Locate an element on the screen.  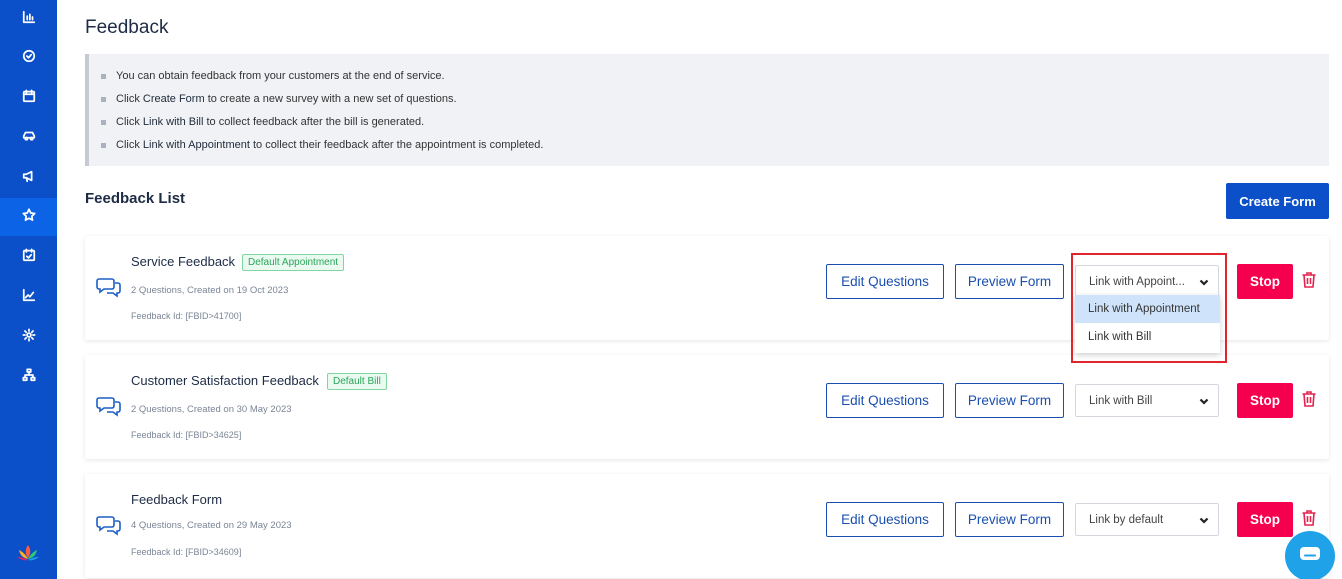
feedback-id: Feedback Id: [FBID>41700] is located at coordinates (186, 316).